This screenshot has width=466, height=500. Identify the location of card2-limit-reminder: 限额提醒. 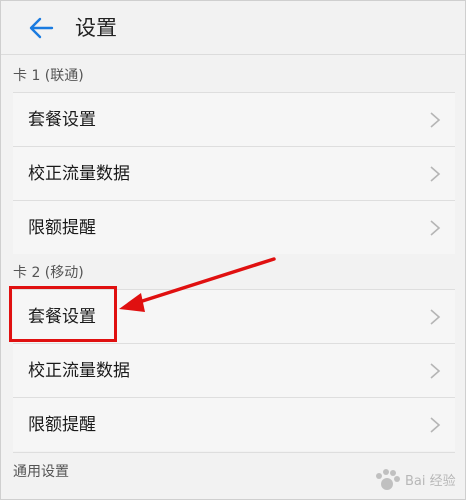
(234, 424).